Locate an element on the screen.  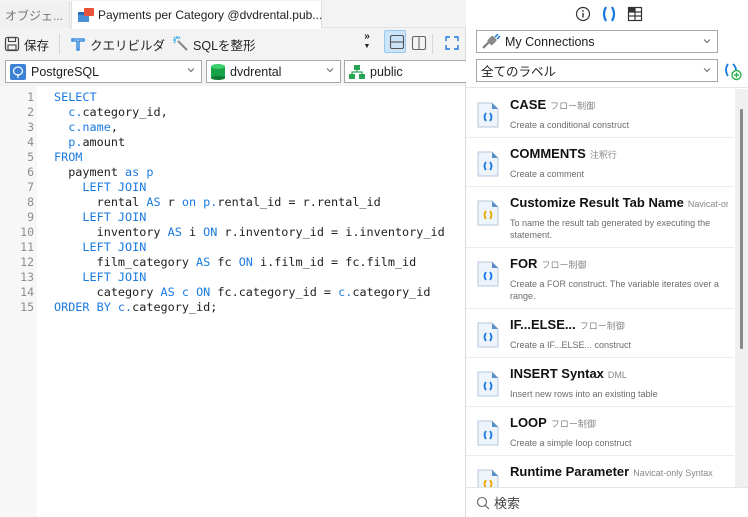
code-token: , is located at coordinates (114, 127).